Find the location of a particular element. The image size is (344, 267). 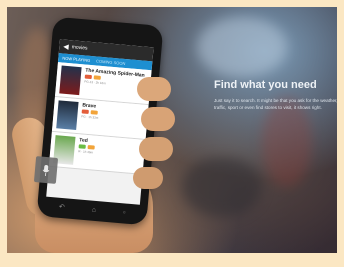

list-item: Ted R · 1h 46m is located at coordinates (97, 153).